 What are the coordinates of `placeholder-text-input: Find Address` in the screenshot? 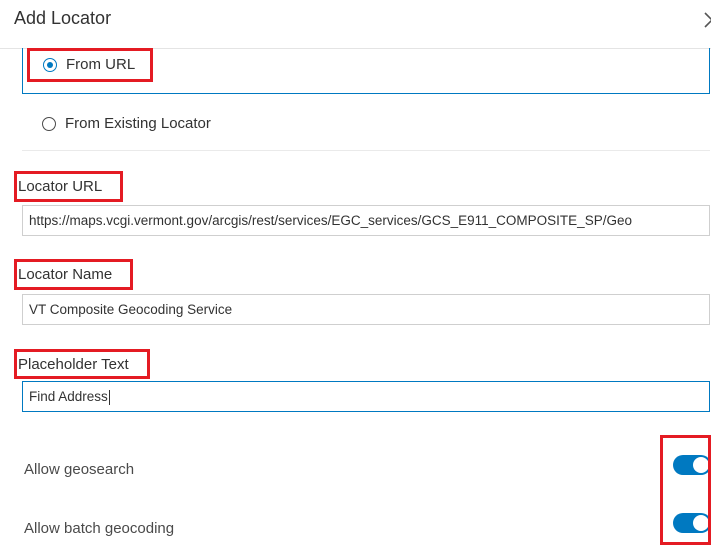 It's located at (366, 396).